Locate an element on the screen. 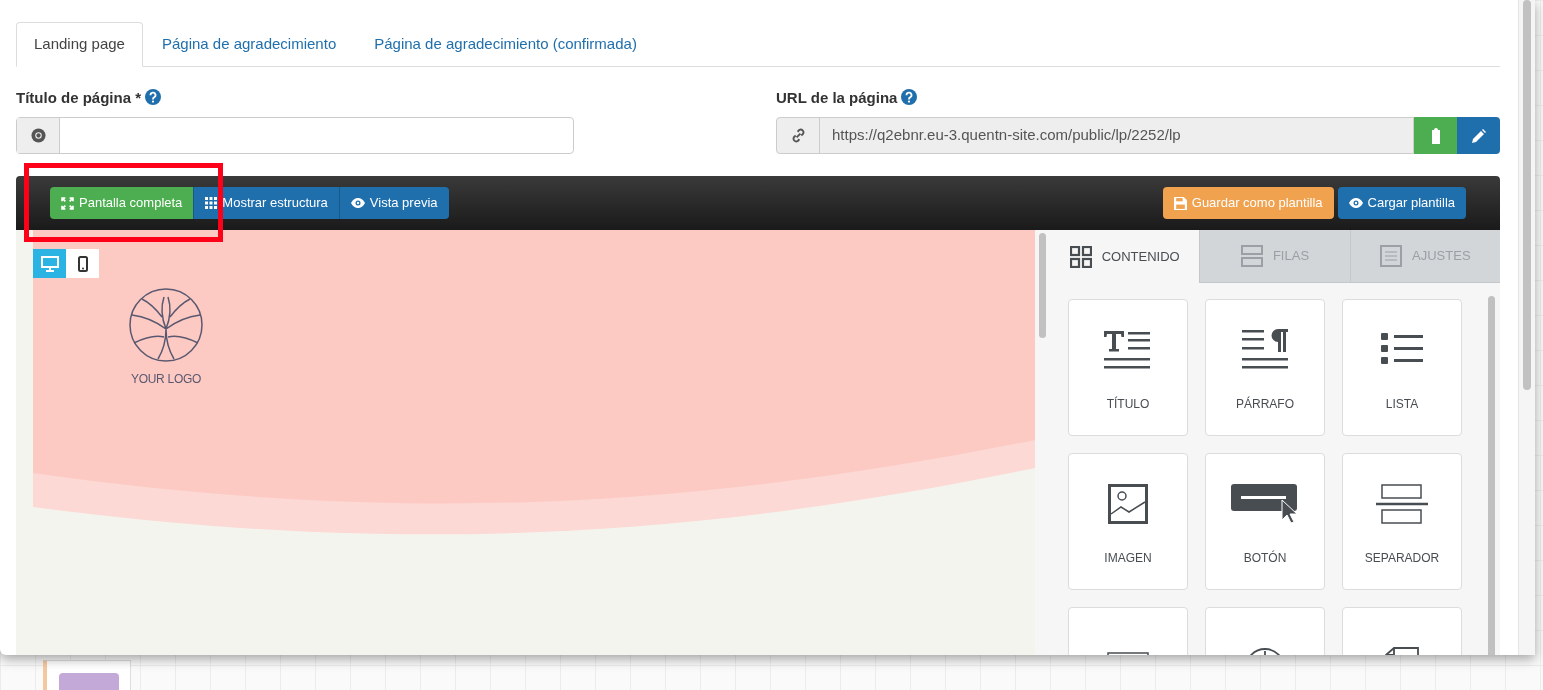  block-tile: PÁRRAFO is located at coordinates (1265, 367).